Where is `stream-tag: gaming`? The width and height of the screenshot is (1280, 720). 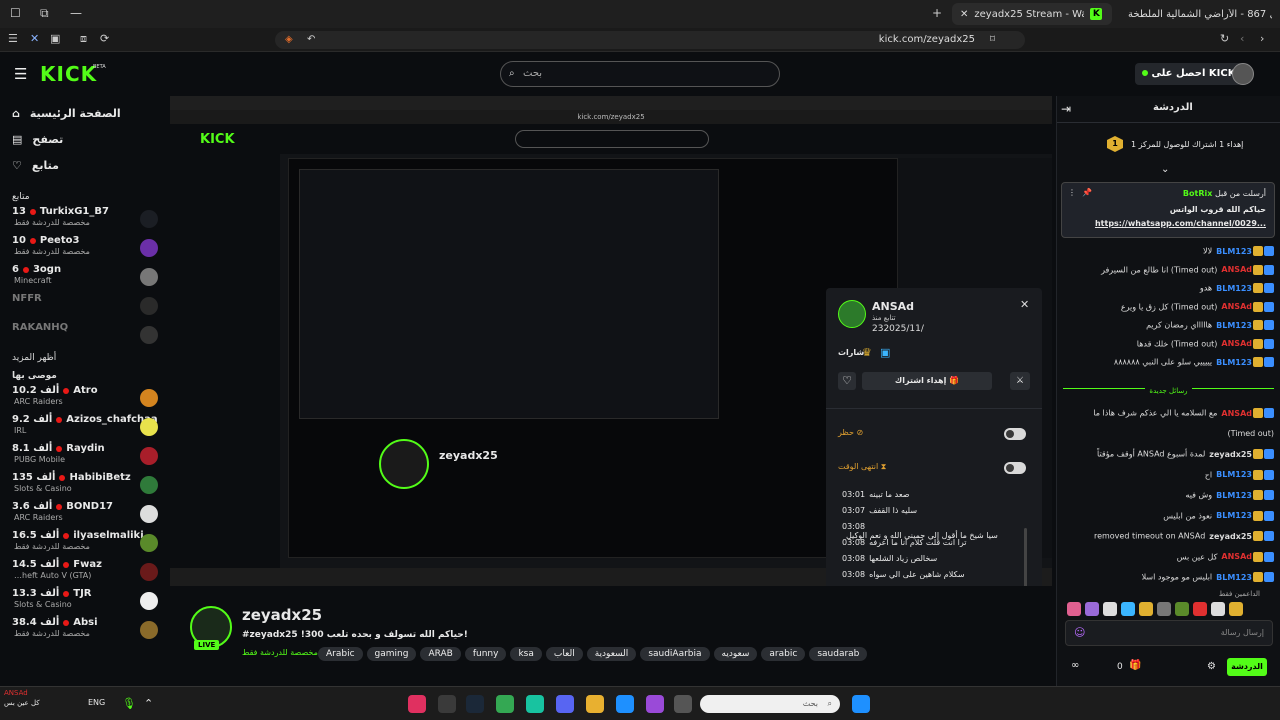
stream-tag: gaming is located at coordinates (391, 654).